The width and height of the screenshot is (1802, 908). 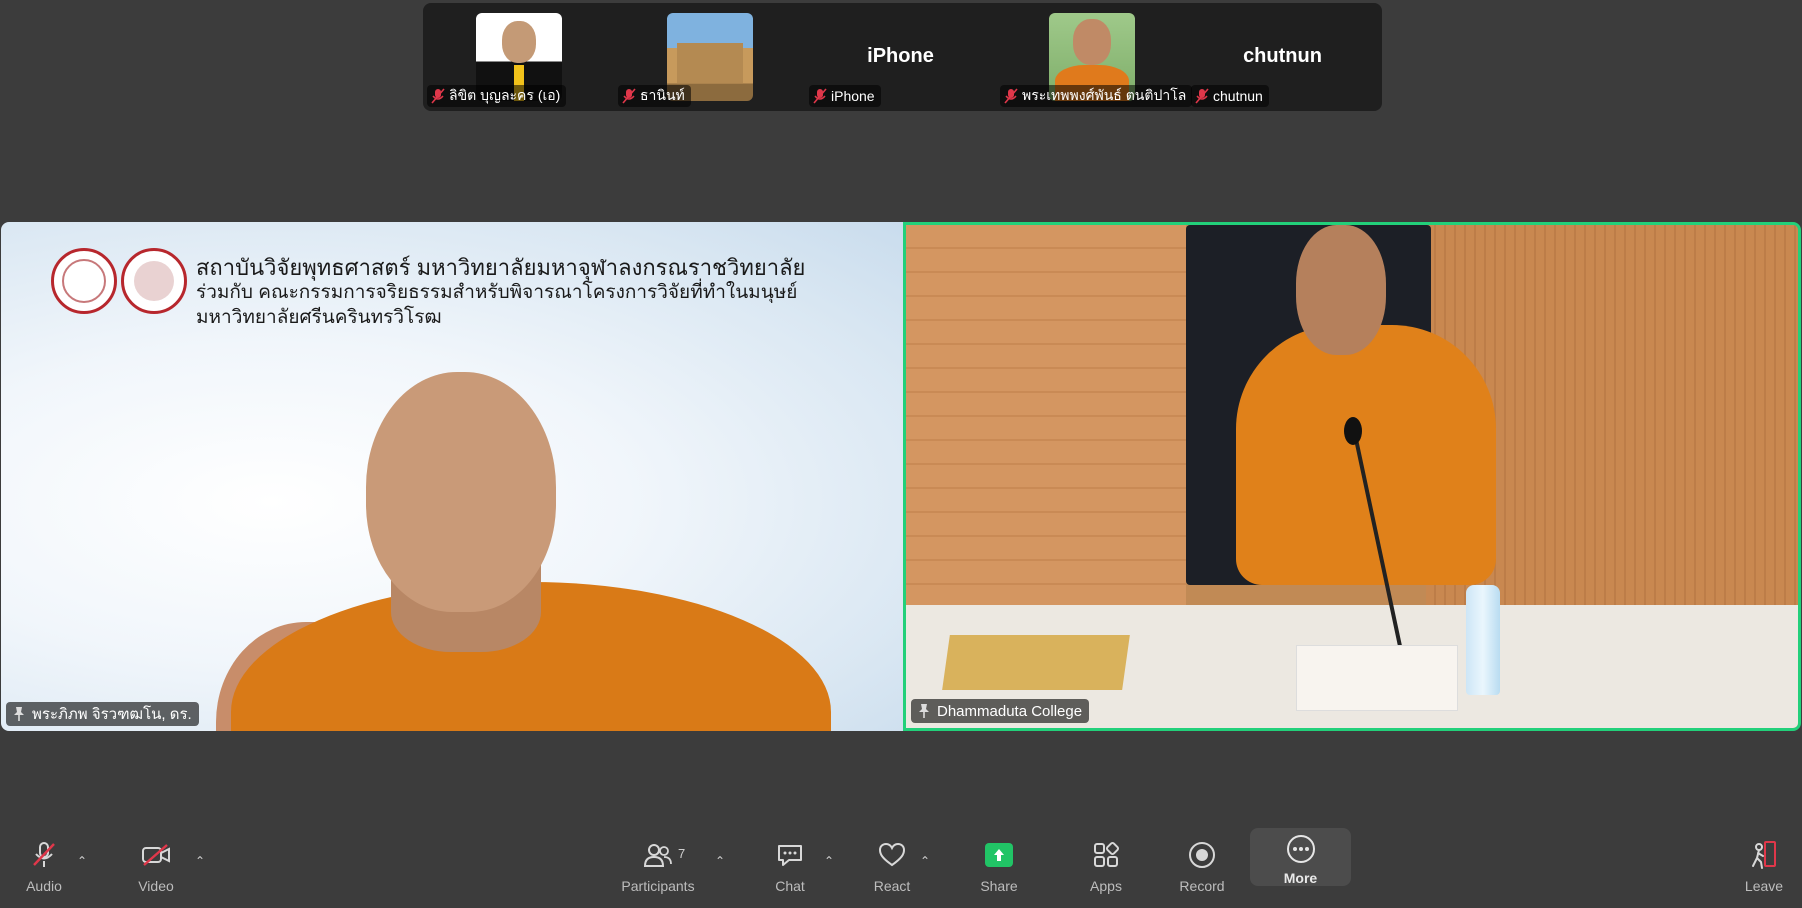 What do you see at coordinates (1010, 711) in the screenshot?
I see `participant-name: Dhammaduta College` at bounding box center [1010, 711].